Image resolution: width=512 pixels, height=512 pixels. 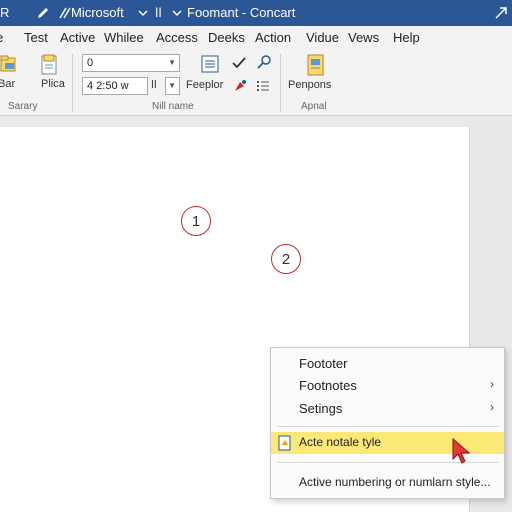 What do you see at coordinates (406, 37) in the screenshot?
I see `menu-item-help: Help` at bounding box center [406, 37].